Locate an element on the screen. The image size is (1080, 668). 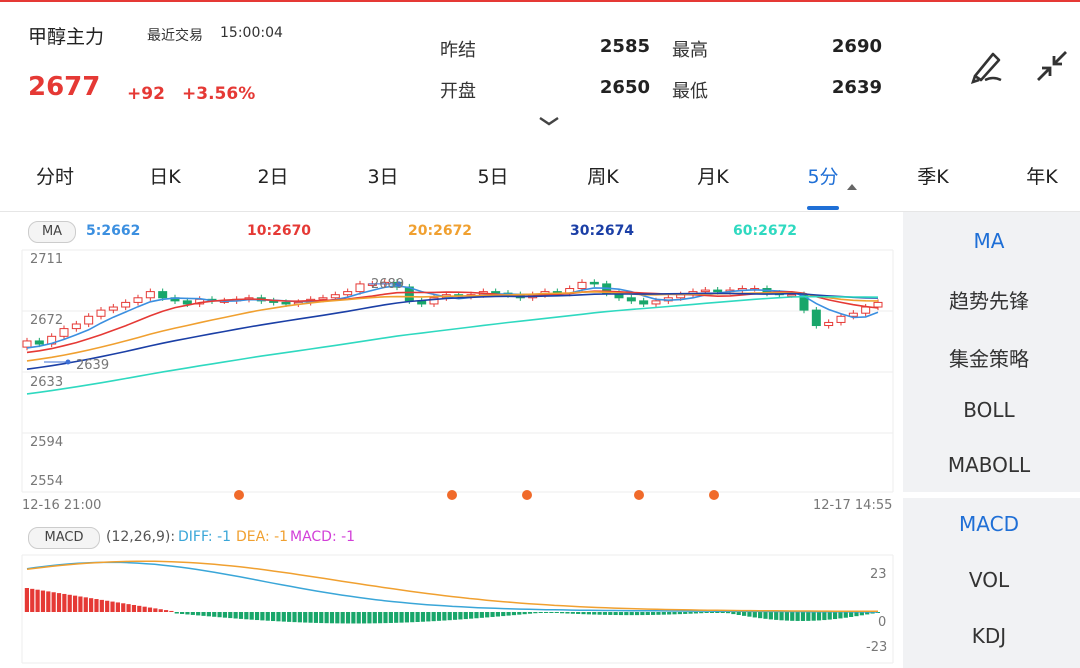
time-end: 12-17 14:55 is located at coordinates (853, 505).